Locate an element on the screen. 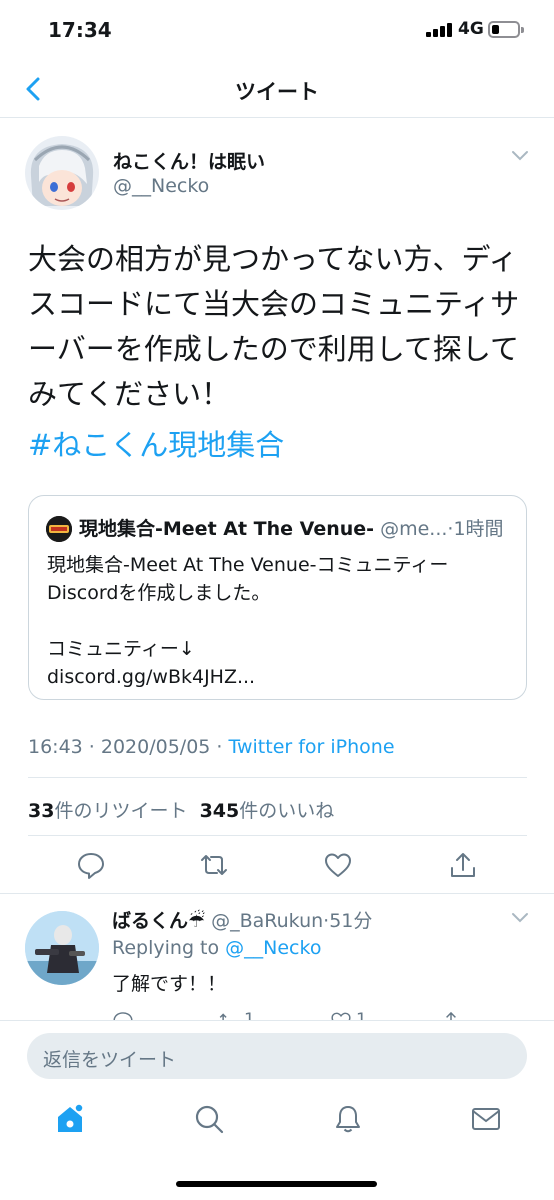 This screenshot has height=1200, width=554. author-name: ねこくん！は眠い is located at coordinates (189, 160).